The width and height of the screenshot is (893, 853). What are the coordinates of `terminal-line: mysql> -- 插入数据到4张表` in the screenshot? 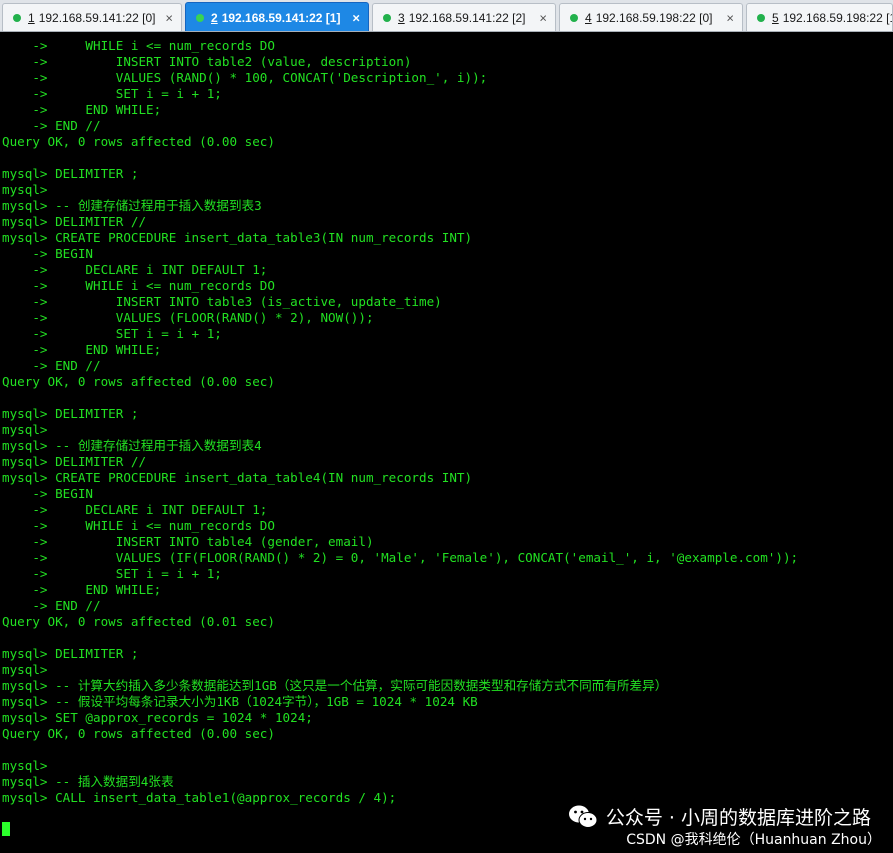 It's located at (88, 781).